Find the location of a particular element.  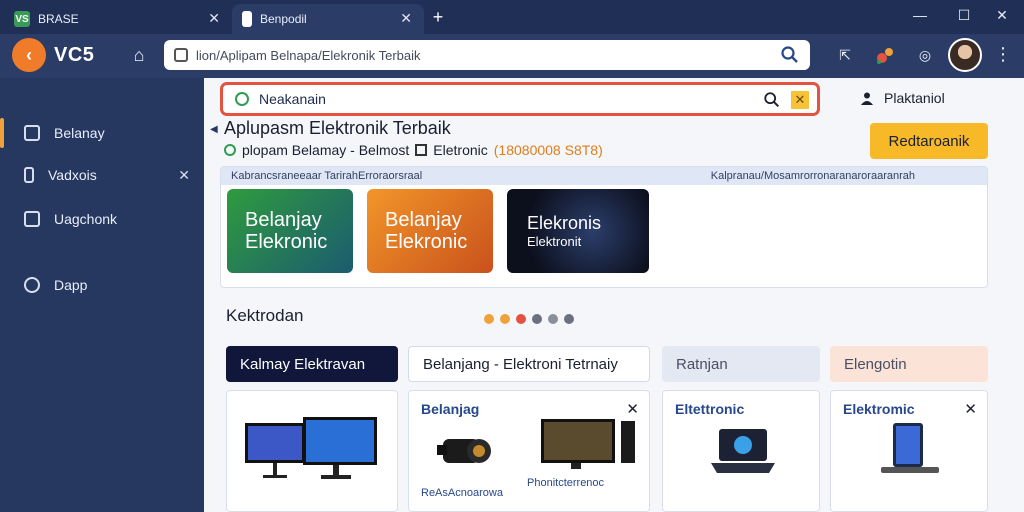

product-card: Belanjag ✕ ReAsAcnoarowa Phonitcterrenoc is located at coordinates (529, 451).